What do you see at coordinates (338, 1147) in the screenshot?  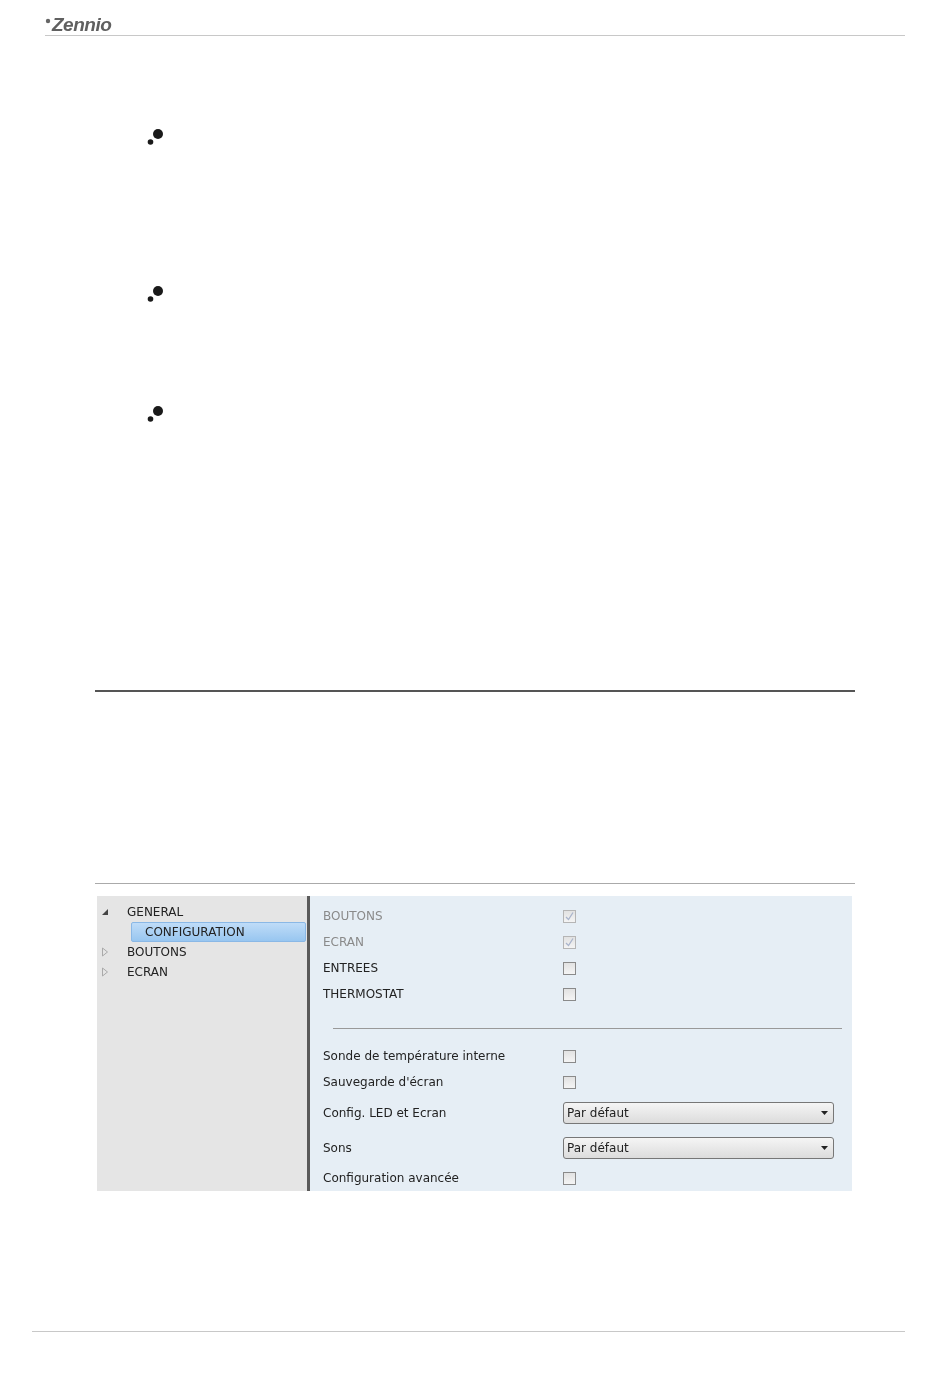 I see `parameter-label: Sons` at bounding box center [338, 1147].